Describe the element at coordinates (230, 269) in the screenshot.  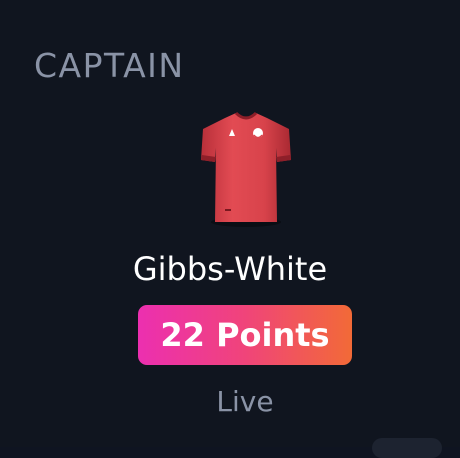
I see `player-name: Gibbs-White` at that location.